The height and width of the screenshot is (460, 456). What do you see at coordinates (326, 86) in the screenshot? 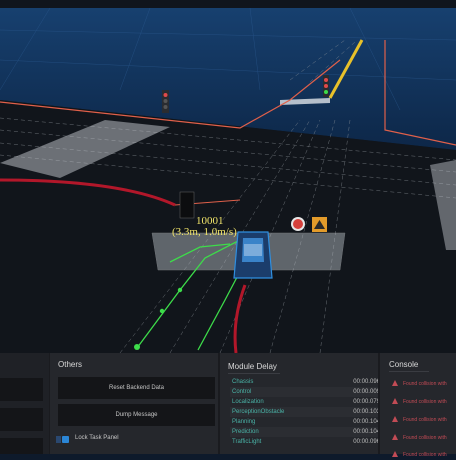
I see `traffic-light-far` at bounding box center [326, 86].